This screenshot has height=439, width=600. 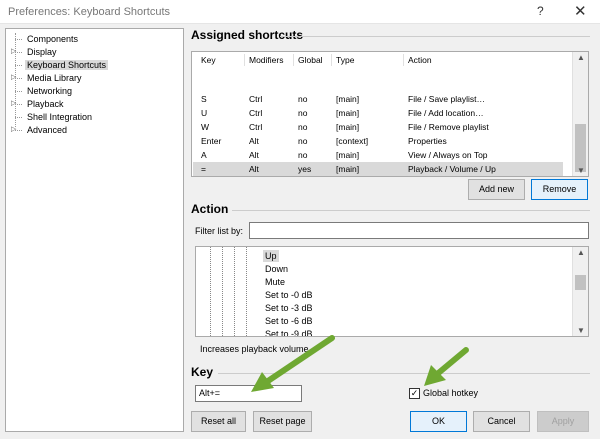 I want to click on column-divider, so click(x=293, y=60).